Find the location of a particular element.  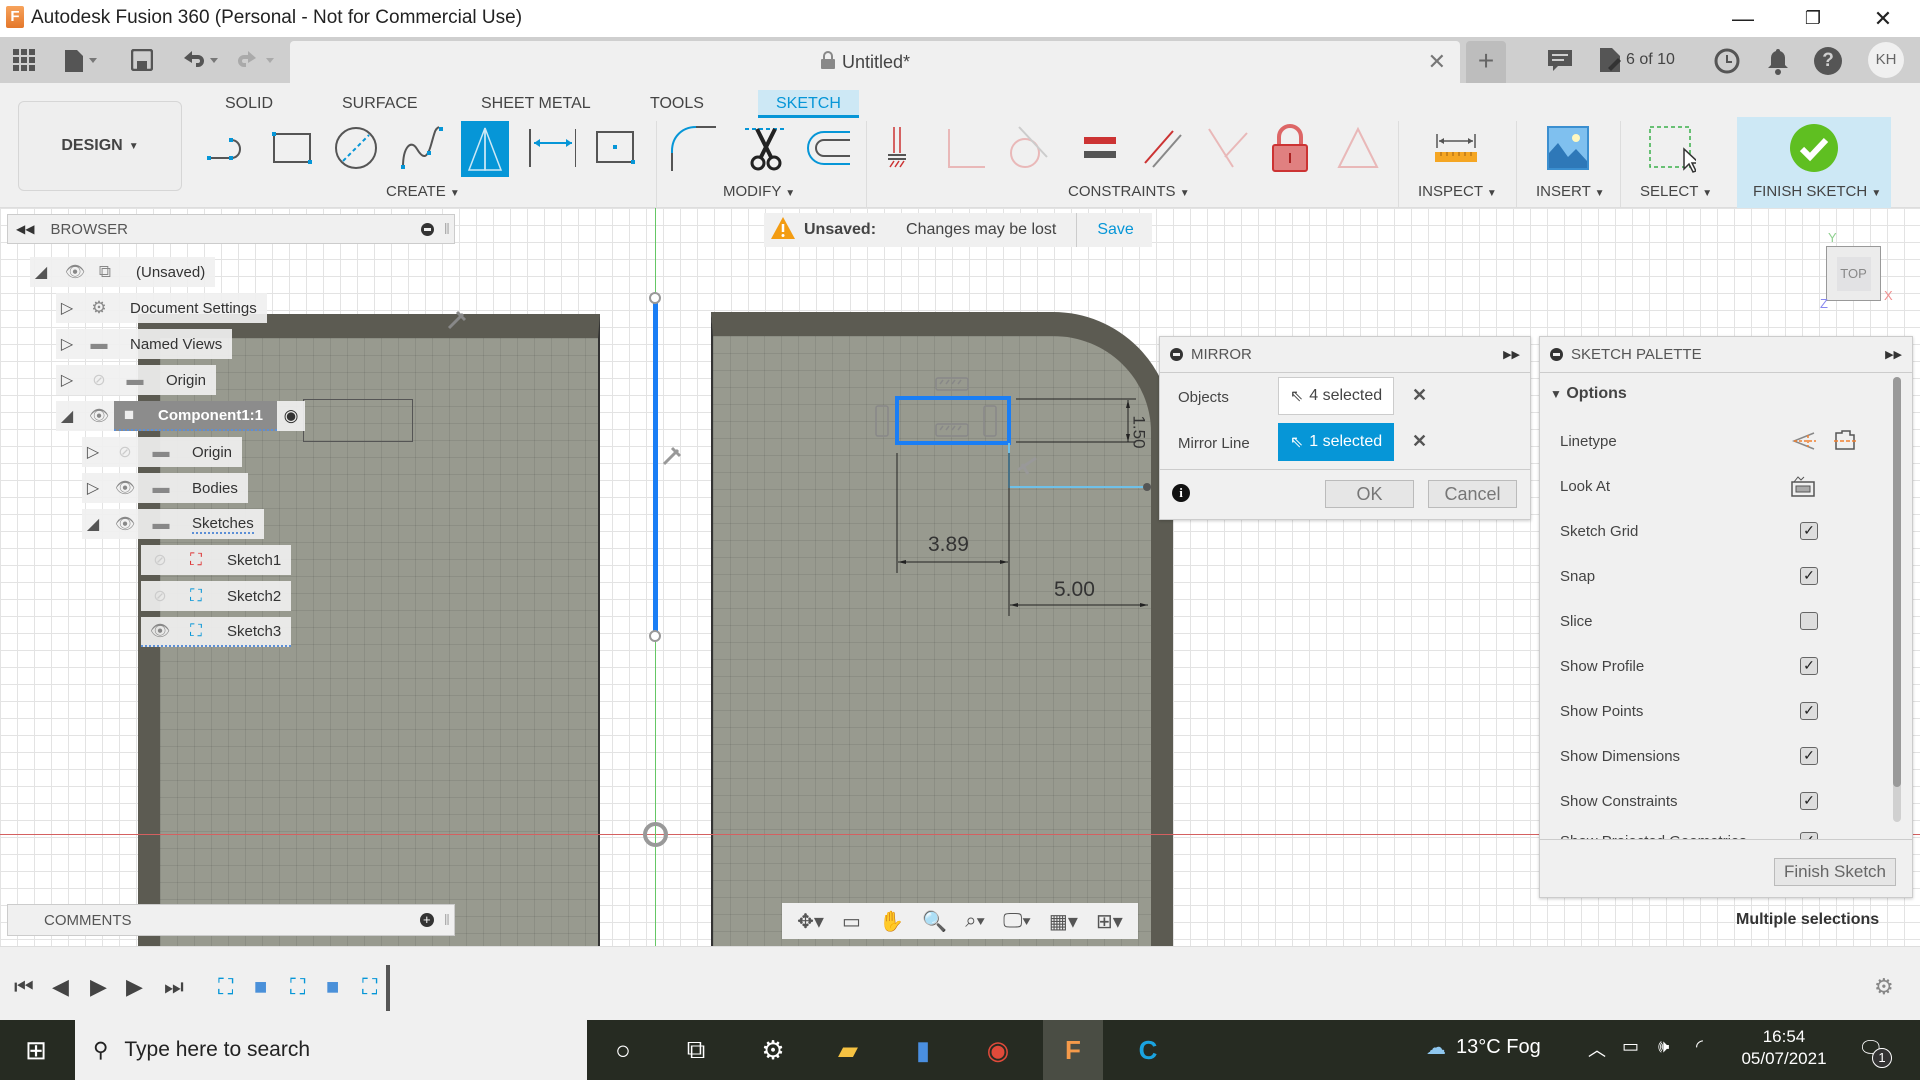

finish-sketch-button: FINISH SKETCH ▼ is located at coordinates (1814, 162).